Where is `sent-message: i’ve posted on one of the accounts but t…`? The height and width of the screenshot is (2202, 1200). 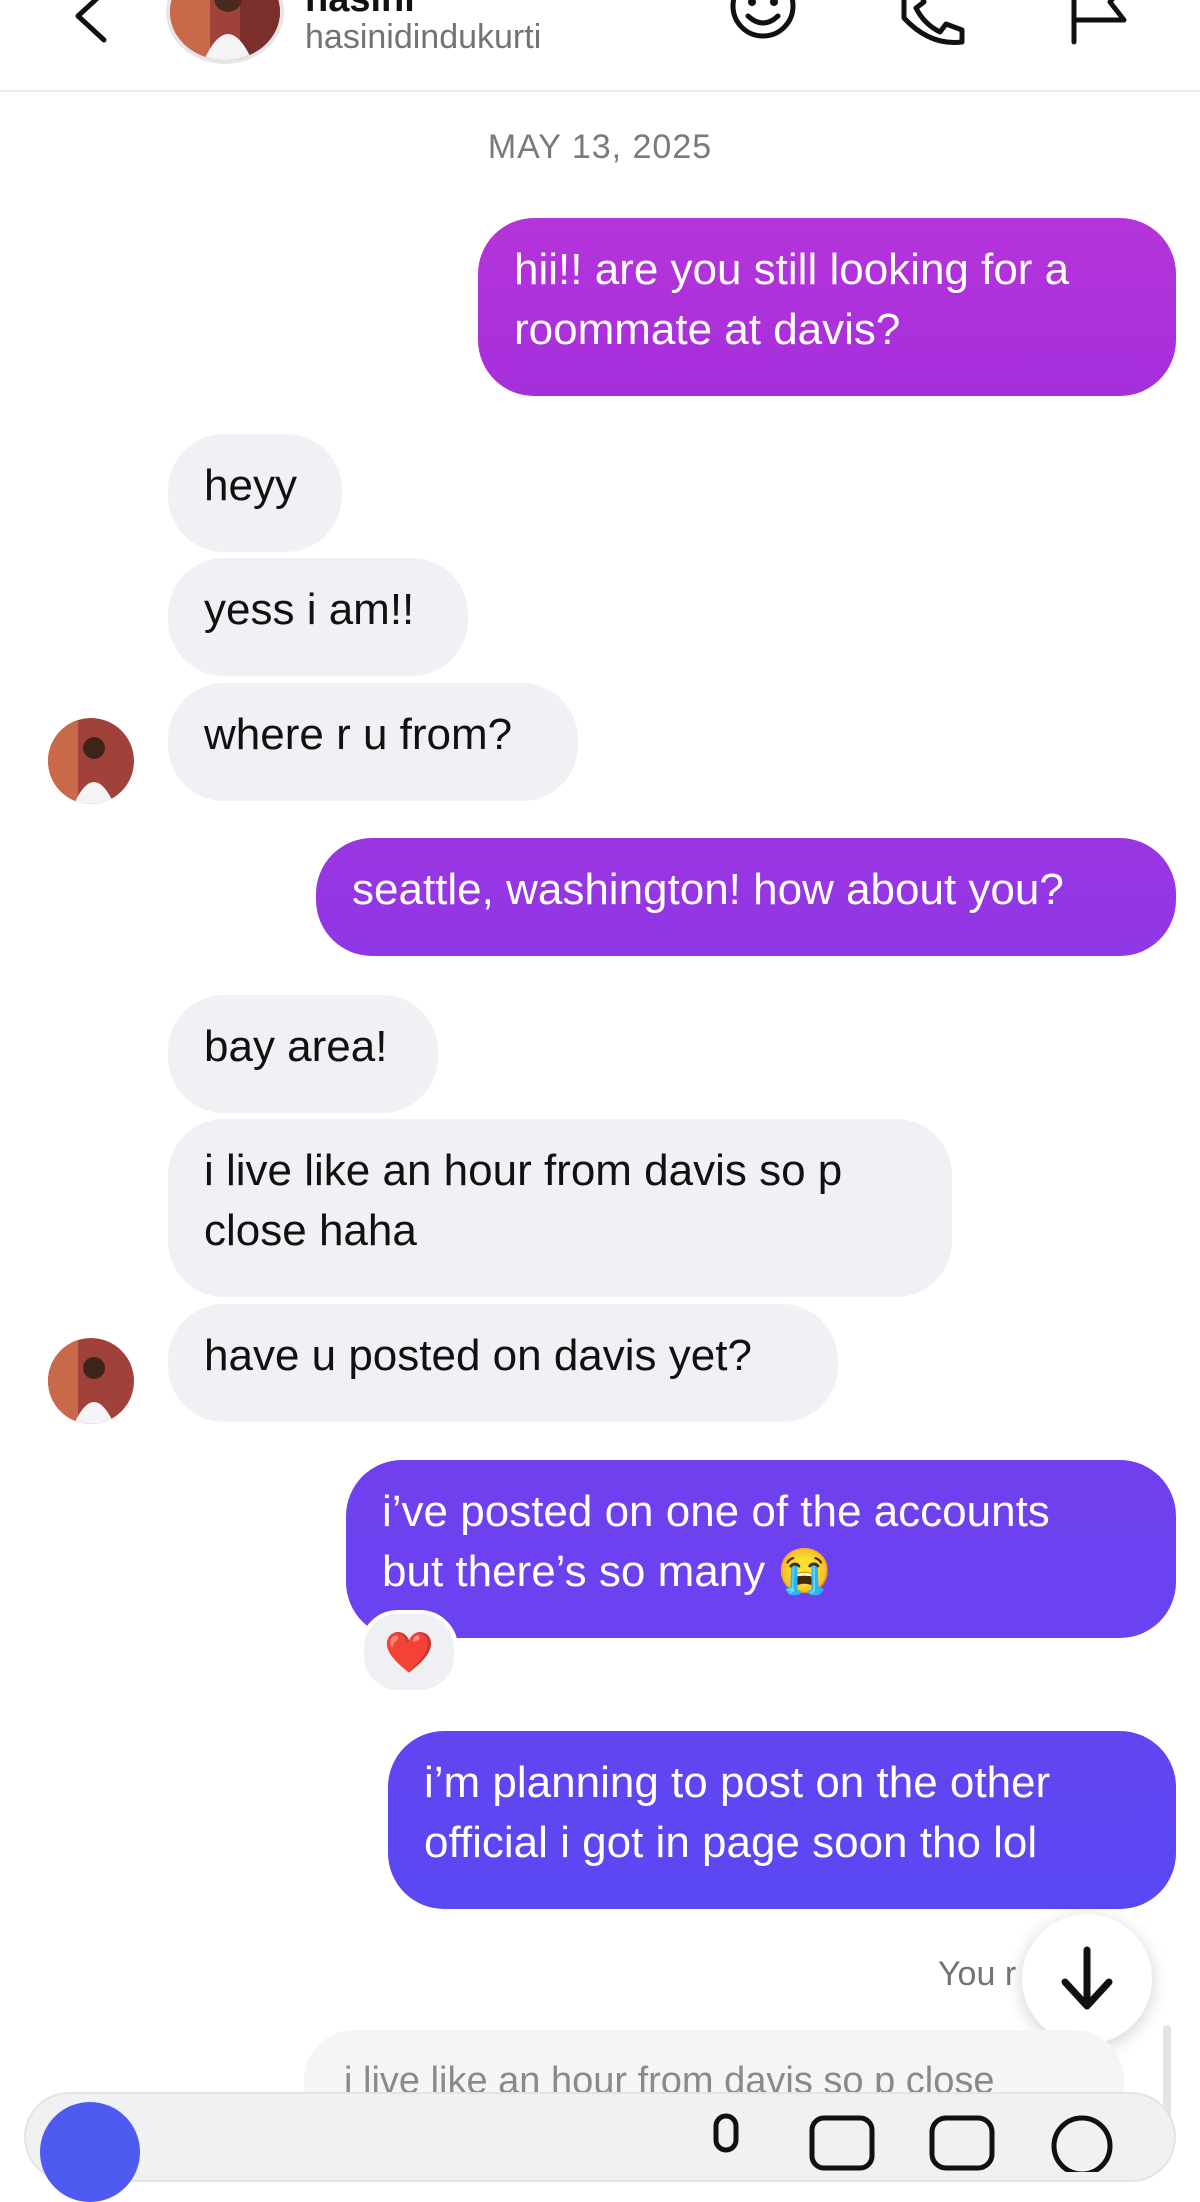
sent-message: i’ve posted on one of the accounts but t… is located at coordinates (761, 1549).